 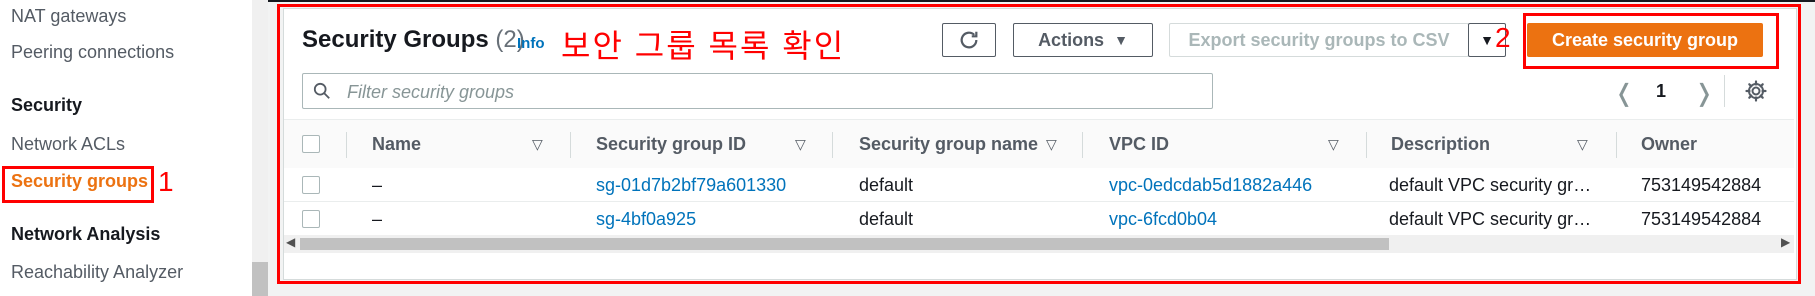 I want to click on sidebar-scrollbar-thumb, so click(x=260, y=279).